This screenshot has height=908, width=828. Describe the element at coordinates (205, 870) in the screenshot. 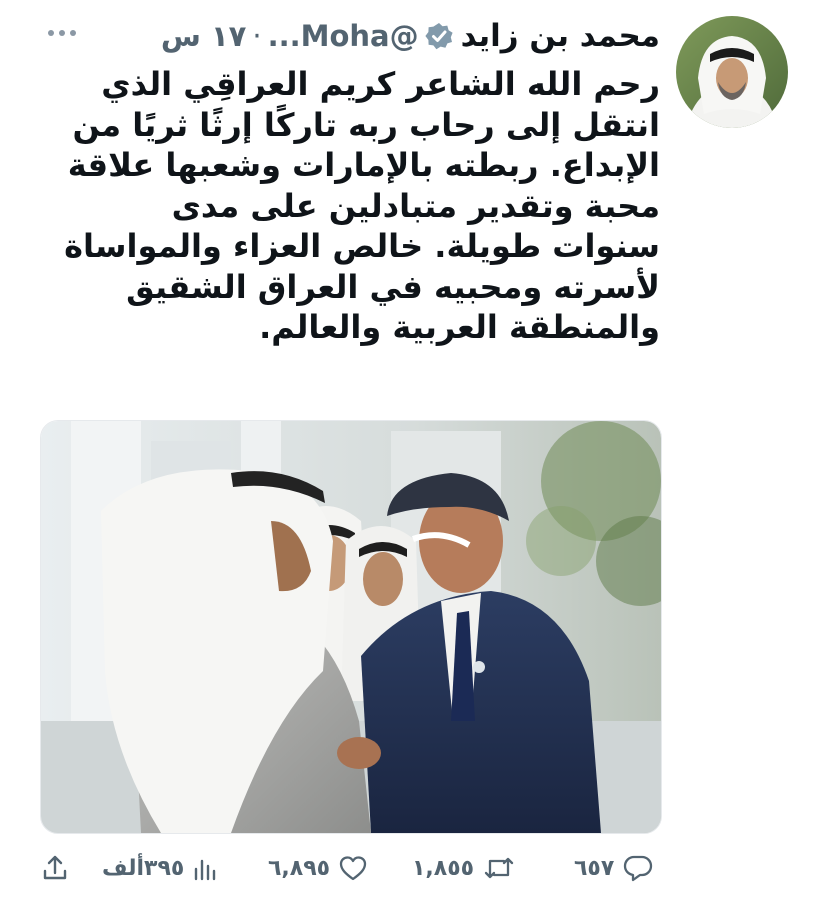

I see `views-icon` at that location.